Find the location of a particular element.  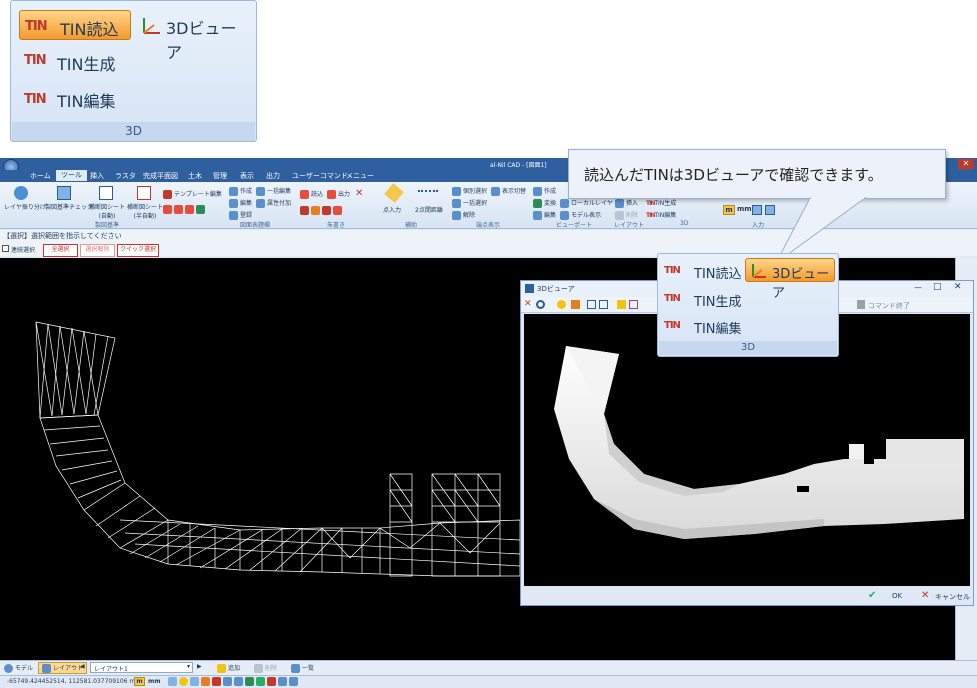

vp-model-display-button: モデル表示 is located at coordinates (580, 215).